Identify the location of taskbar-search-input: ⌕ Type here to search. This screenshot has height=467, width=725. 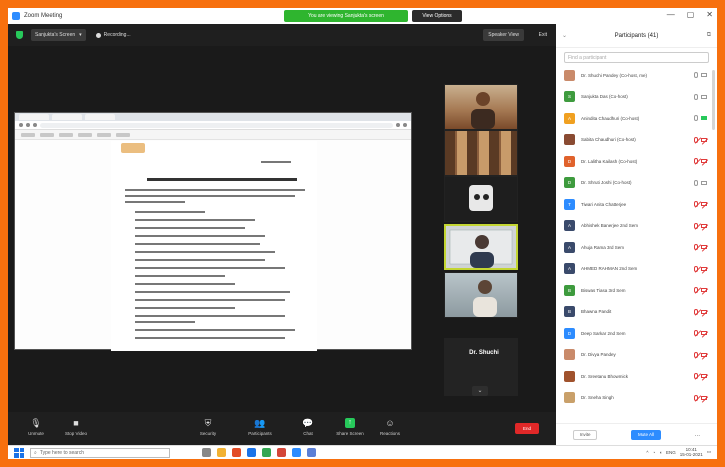
(100, 452).